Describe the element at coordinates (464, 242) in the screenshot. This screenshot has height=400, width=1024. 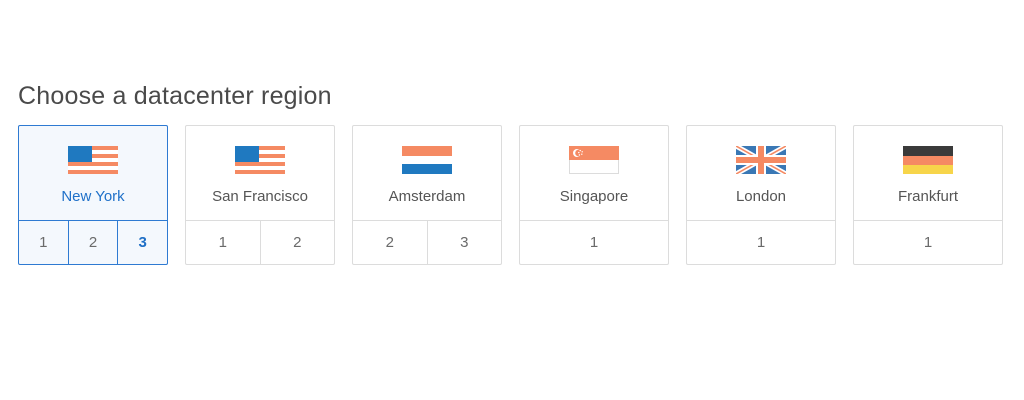
I see `datacenter-option: 3` at that location.